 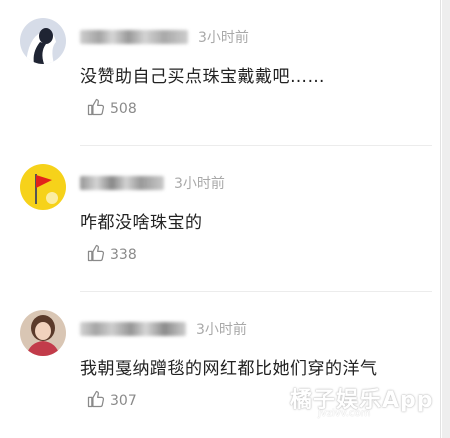 I want to click on like-button: 338, so click(x=111, y=255).